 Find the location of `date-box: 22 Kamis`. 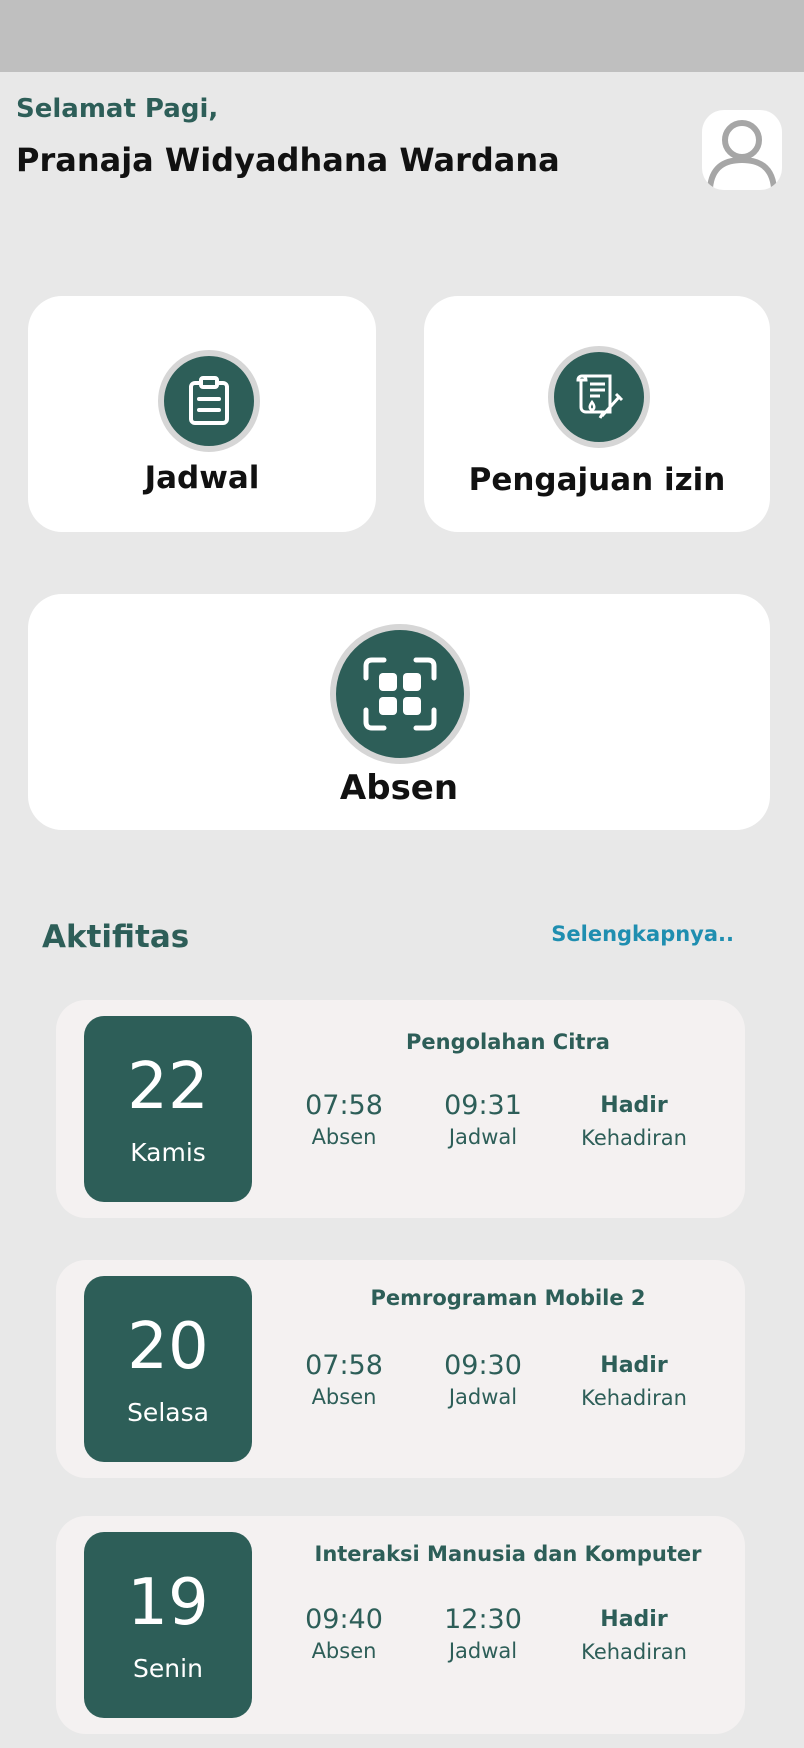

date-box: 22 Kamis is located at coordinates (168, 1109).